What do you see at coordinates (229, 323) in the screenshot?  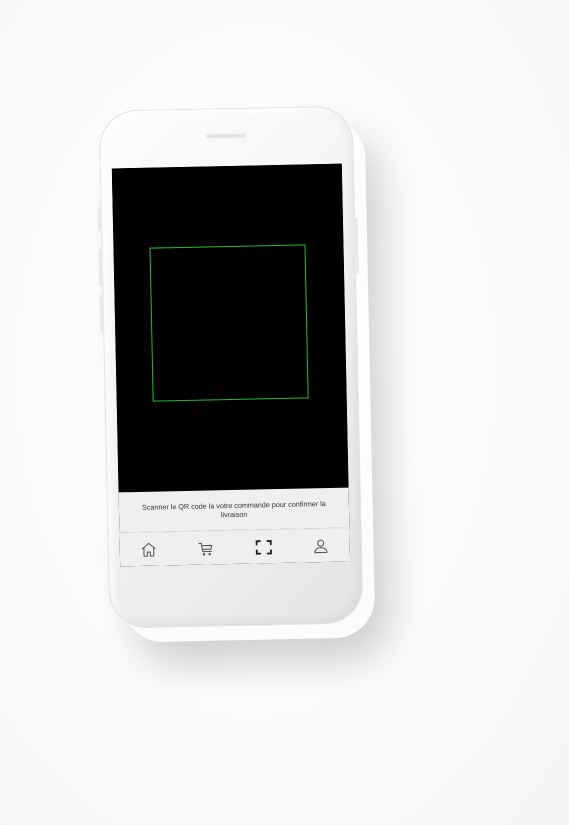 I see `qr-scan-frame` at bounding box center [229, 323].